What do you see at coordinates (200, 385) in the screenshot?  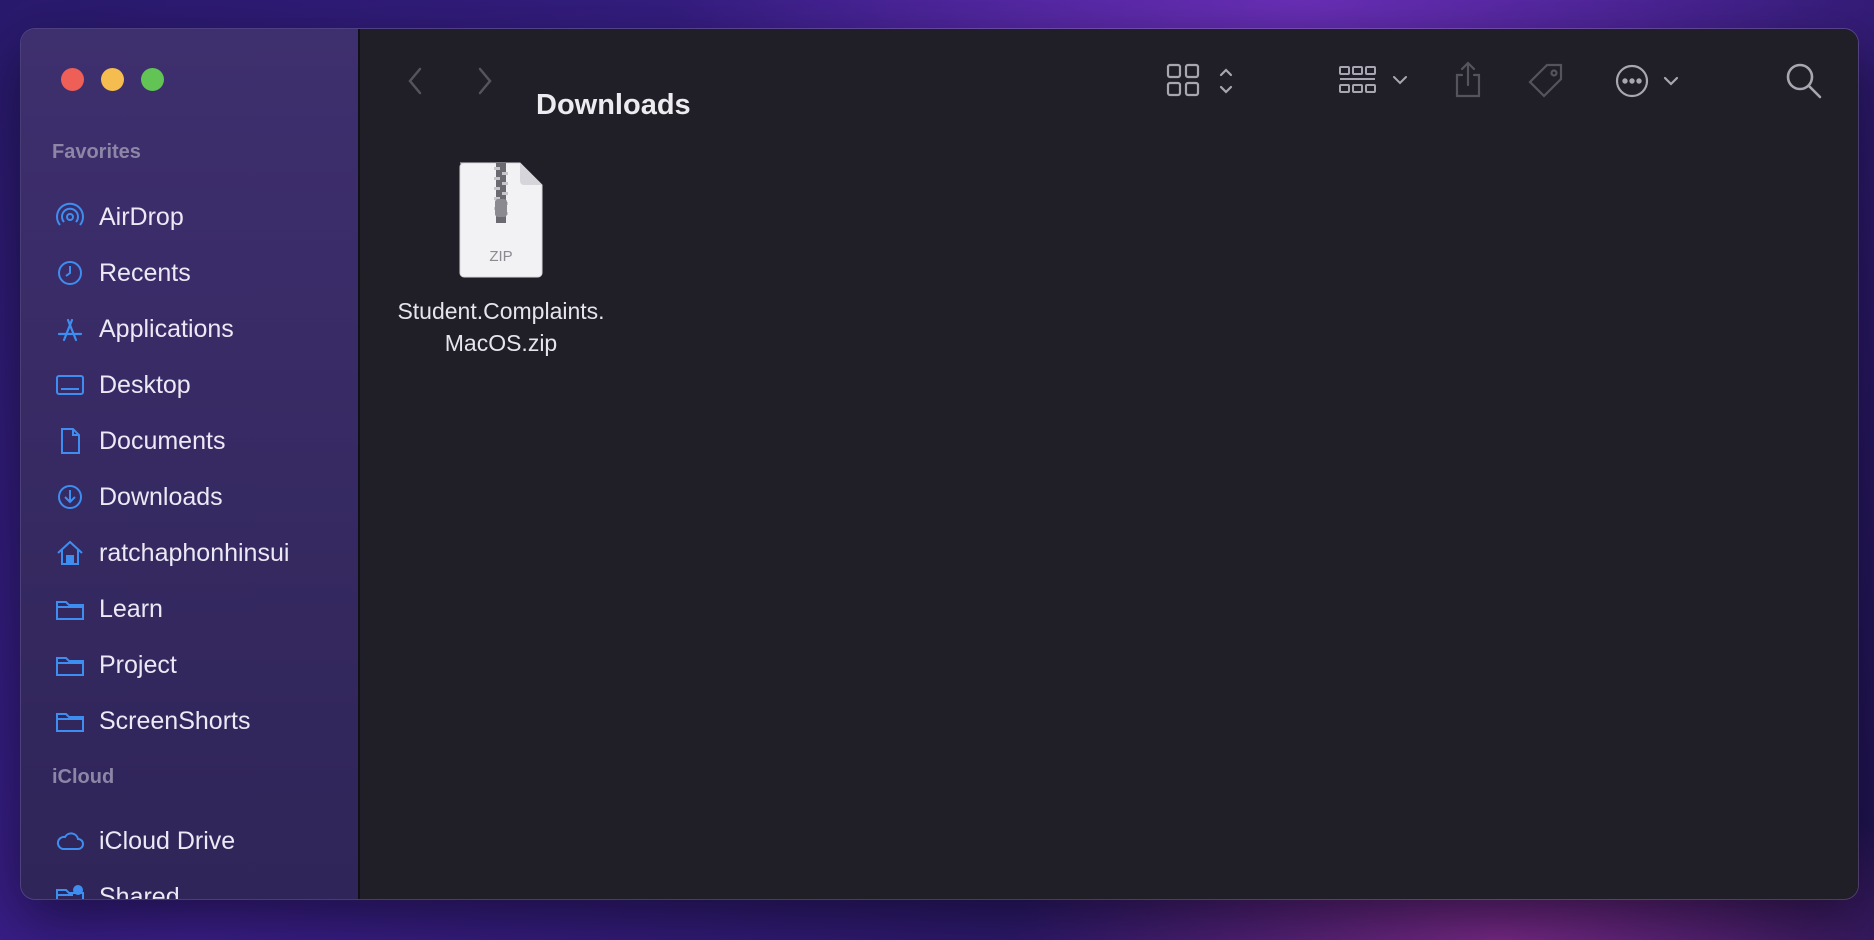 I see `sidebar-item-desktop: Desktop` at bounding box center [200, 385].